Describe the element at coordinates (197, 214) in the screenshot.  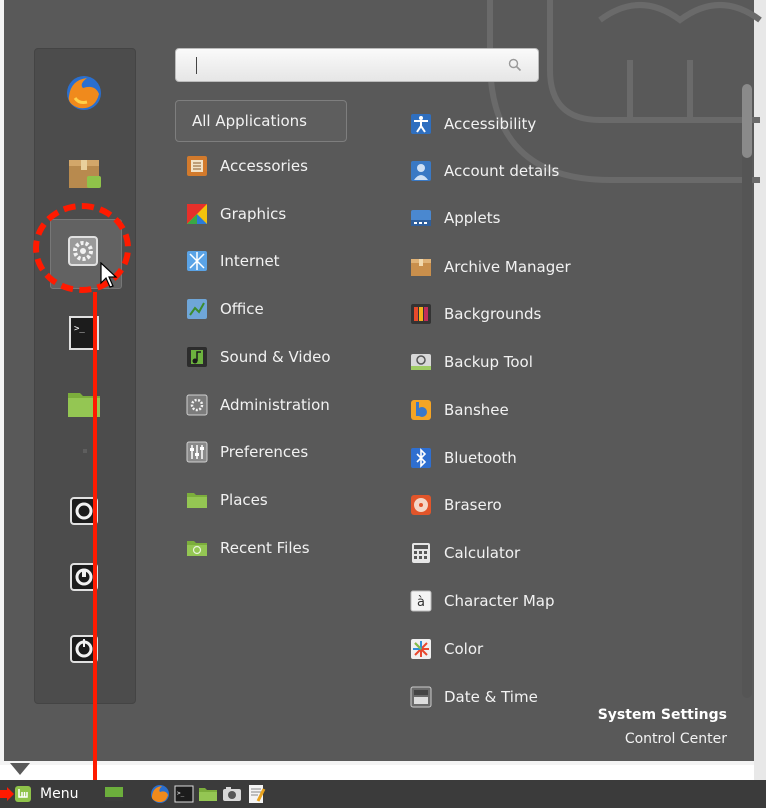
I see `graphics-icon` at that location.